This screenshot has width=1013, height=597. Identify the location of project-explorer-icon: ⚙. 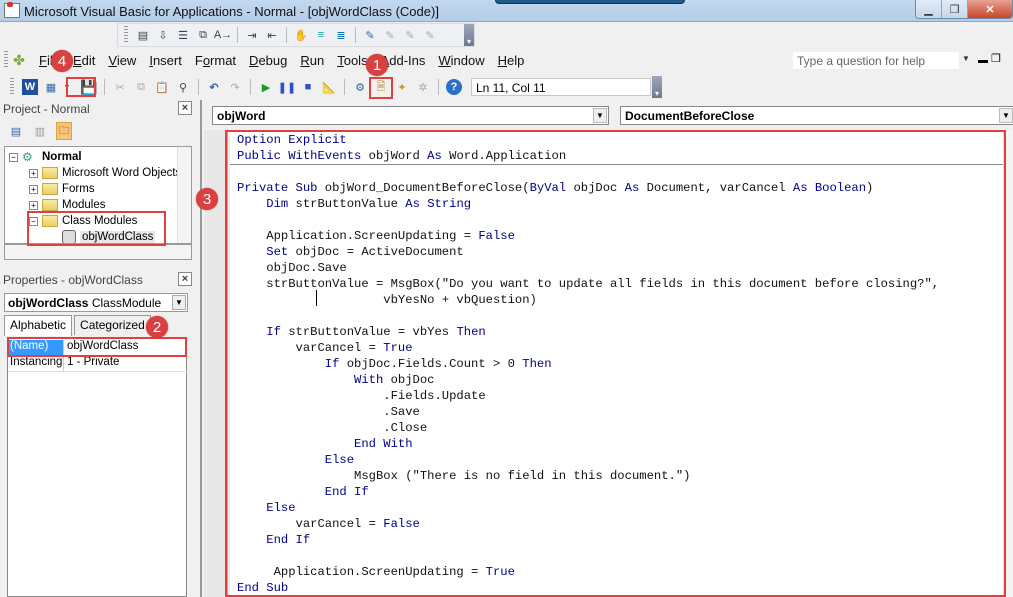
(360, 87).